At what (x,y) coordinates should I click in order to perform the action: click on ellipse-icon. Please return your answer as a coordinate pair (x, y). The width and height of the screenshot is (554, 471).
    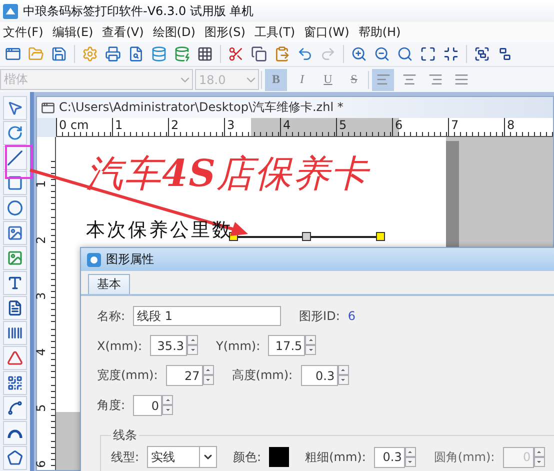
    Looking at the image, I should click on (15, 208).